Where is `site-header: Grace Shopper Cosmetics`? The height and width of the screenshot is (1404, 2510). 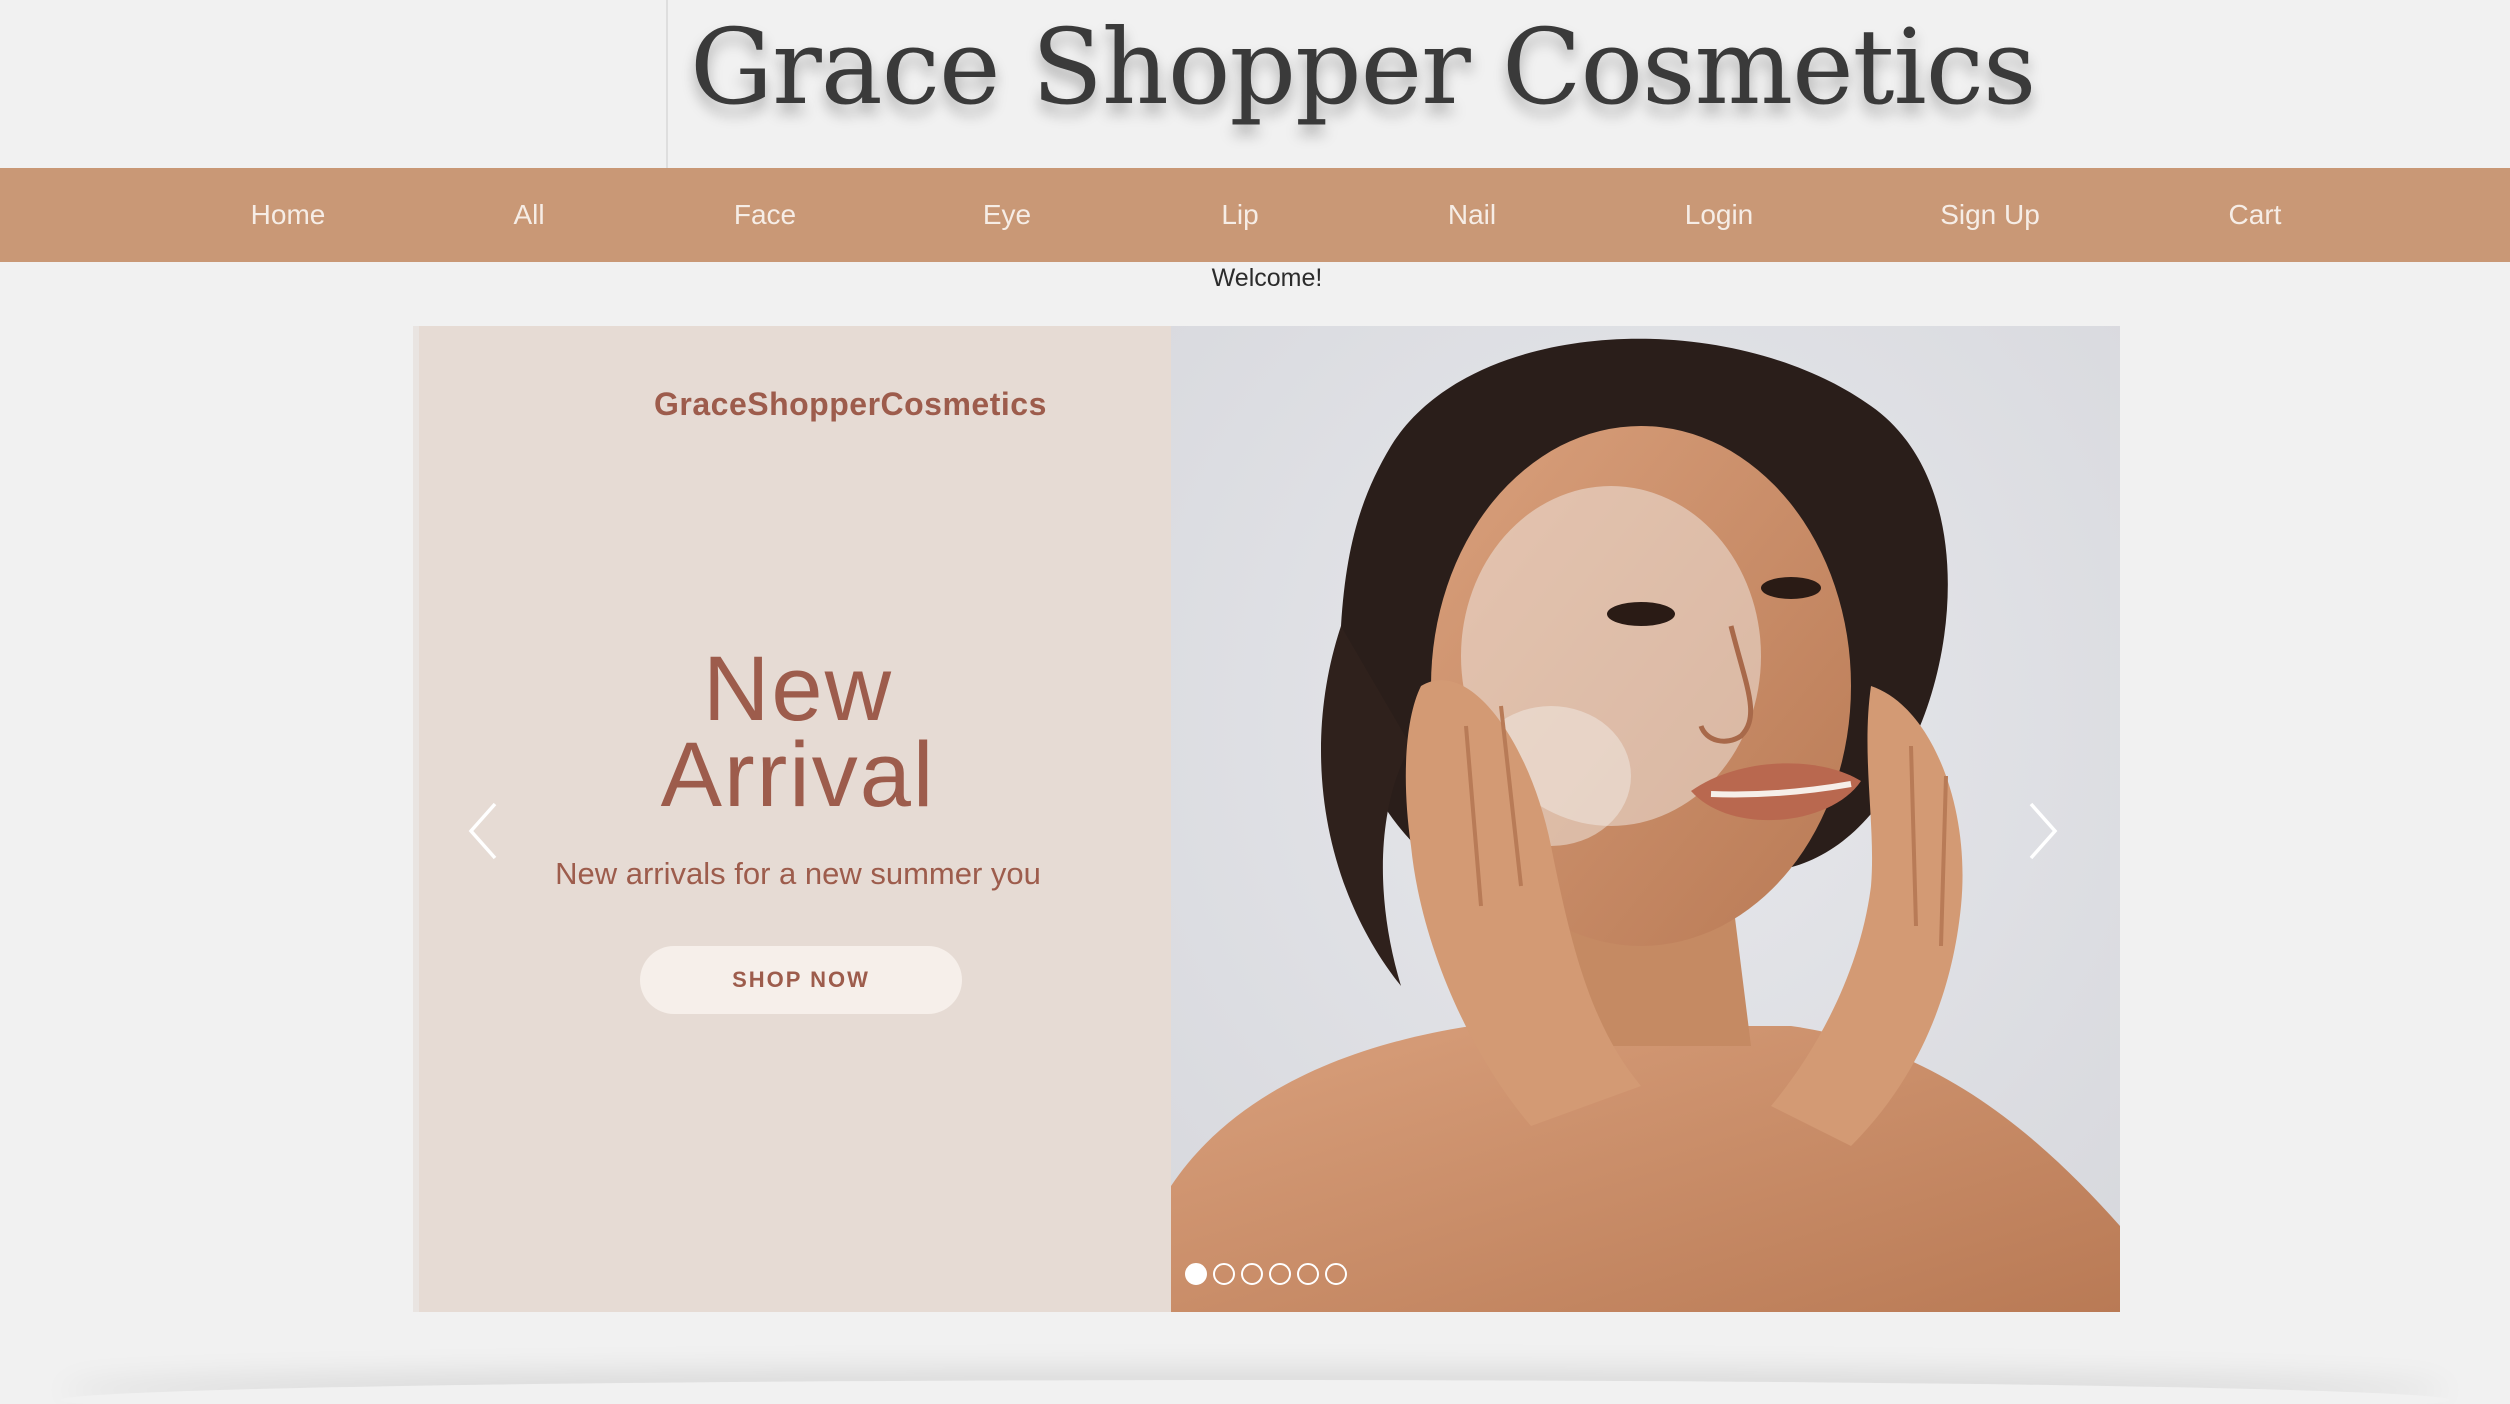
site-header: Grace Shopper Cosmetics is located at coordinates (1255, 84).